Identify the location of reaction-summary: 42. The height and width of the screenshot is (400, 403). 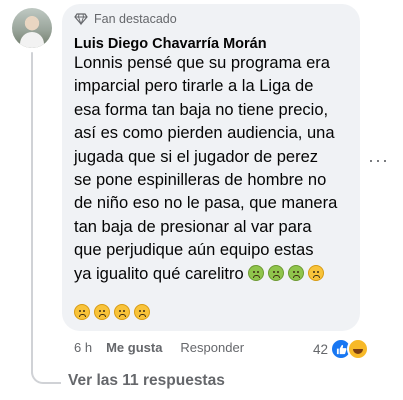
(341, 349).